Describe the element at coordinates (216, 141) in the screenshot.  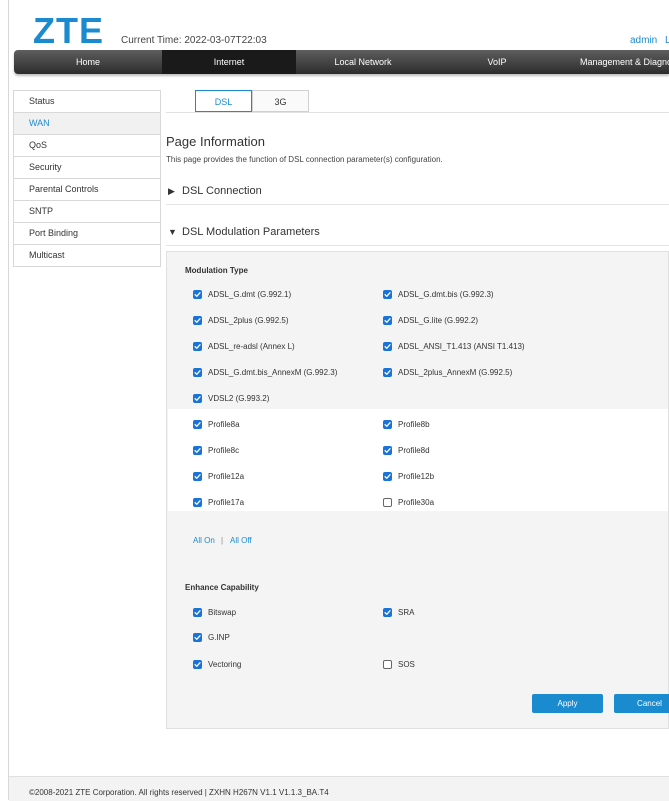
I see `page-title: Page Information` at that location.